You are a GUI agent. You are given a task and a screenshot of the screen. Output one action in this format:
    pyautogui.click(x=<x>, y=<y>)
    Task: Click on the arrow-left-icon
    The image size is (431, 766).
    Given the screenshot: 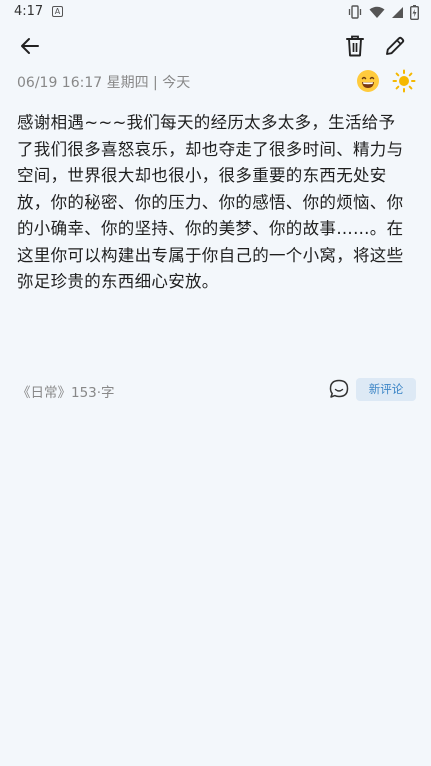 What is the action you would take?
    pyautogui.click(x=30, y=46)
    